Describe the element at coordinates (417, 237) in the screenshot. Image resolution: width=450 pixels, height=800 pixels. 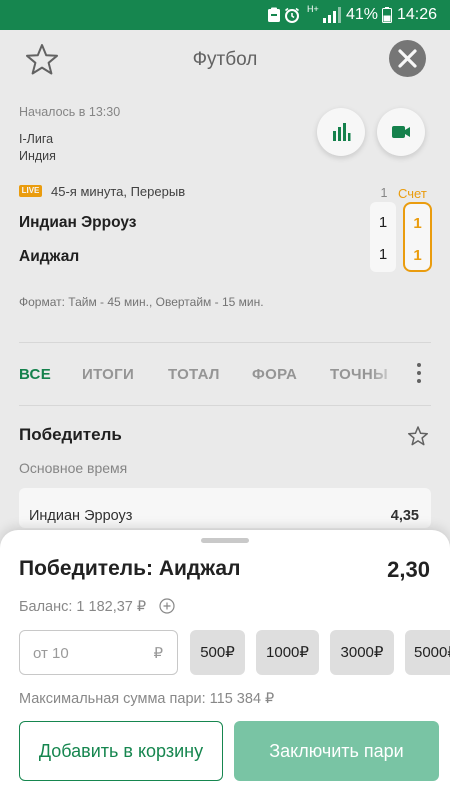
I see `total-score-box: 1 1` at that location.